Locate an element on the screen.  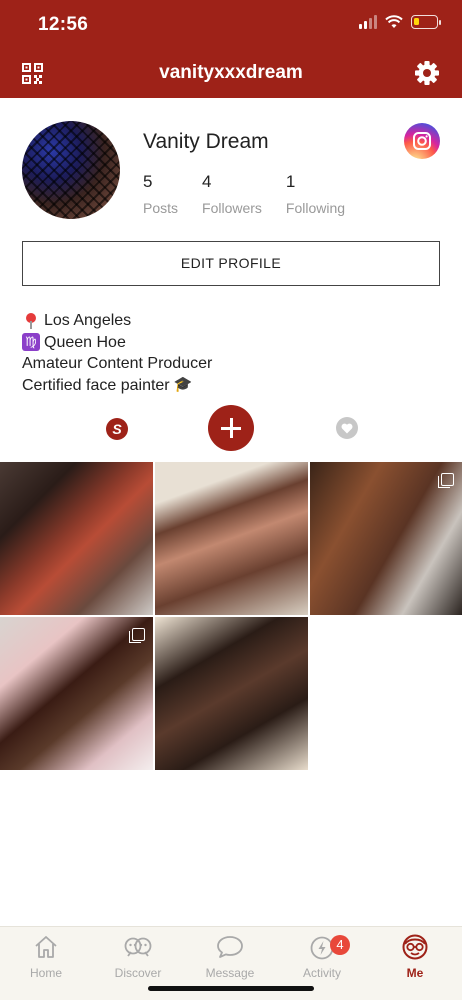
tab-me: Me is located at coordinates (415, 956).